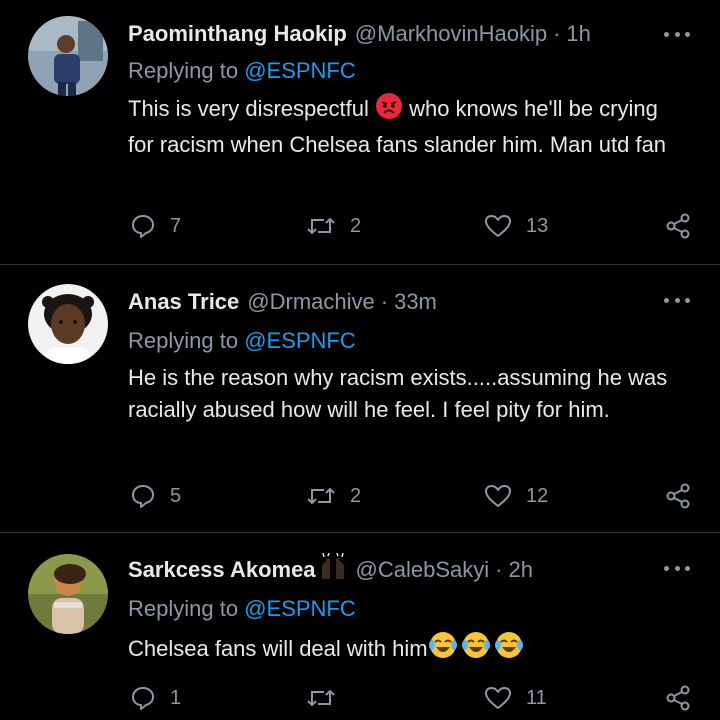 This screenshot has height=720, width=720. Describe the element at coordinates (408, 649) in the screenshot. I see `tweet-text: Chelsea fans will deal with him` at that location.